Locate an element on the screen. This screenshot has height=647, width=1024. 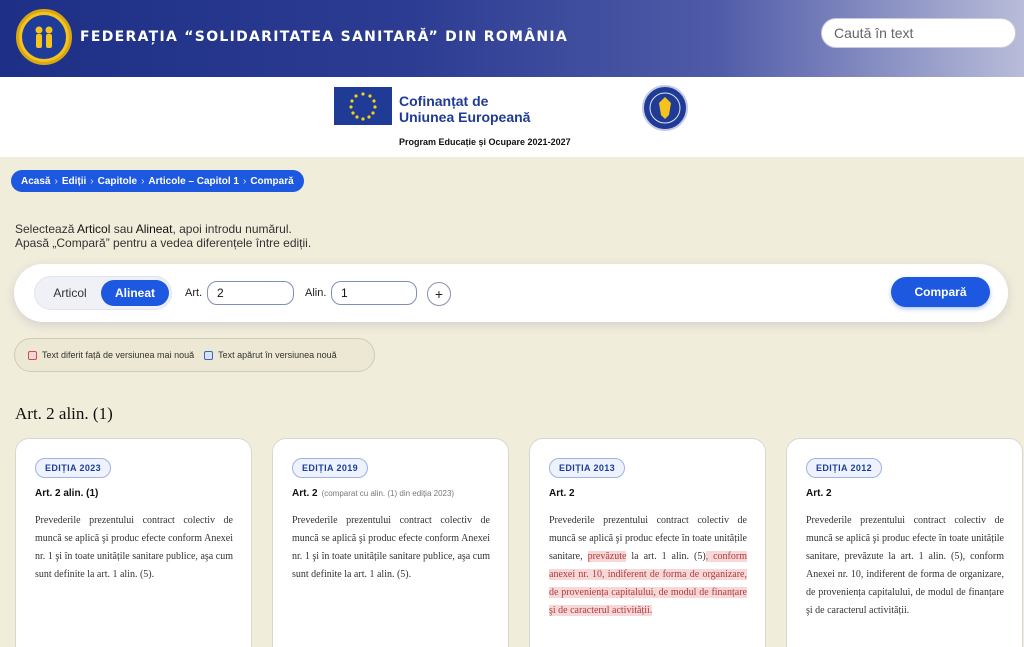
alin-number-input is located at coordinates (374, 293).